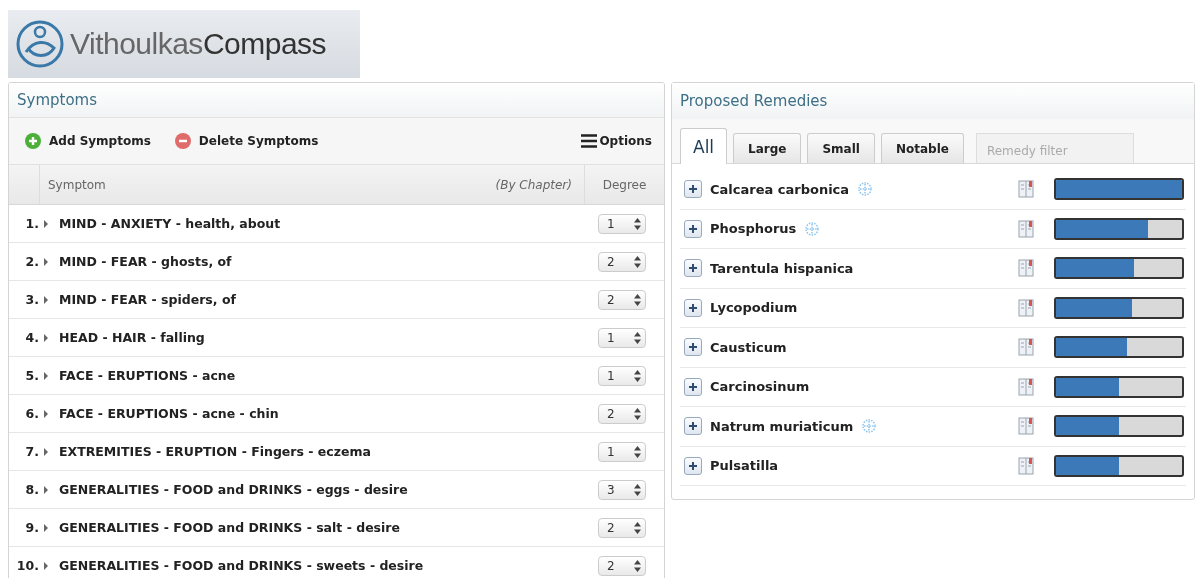  What do you see at coordinates (32, 413) in the screenshot?
I see `row-number: 6.` at bounding box center [32, 413].